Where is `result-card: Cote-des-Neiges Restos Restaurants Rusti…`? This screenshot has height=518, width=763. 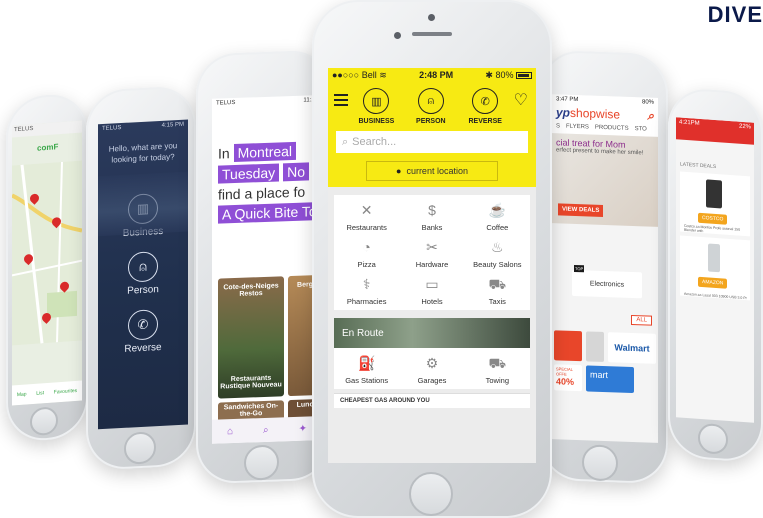 result-card: Cote-des-Neiges Restos Restaurants Rusti… is located at coordinates (251, 337).